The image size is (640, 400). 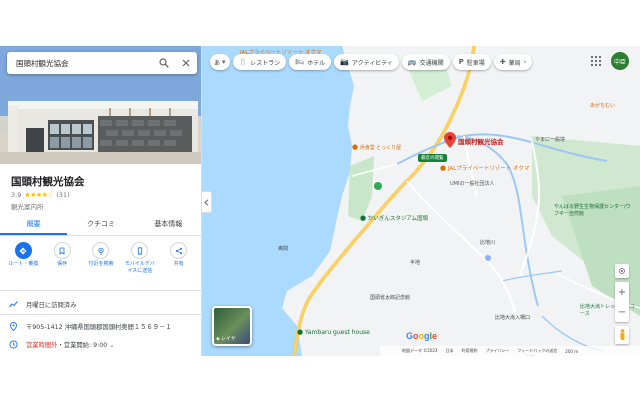 What do you see at coordinates (80, 63) in the screenshot?
I see `search-input: 国頭村観光協会` at bounding box center [80, 63].